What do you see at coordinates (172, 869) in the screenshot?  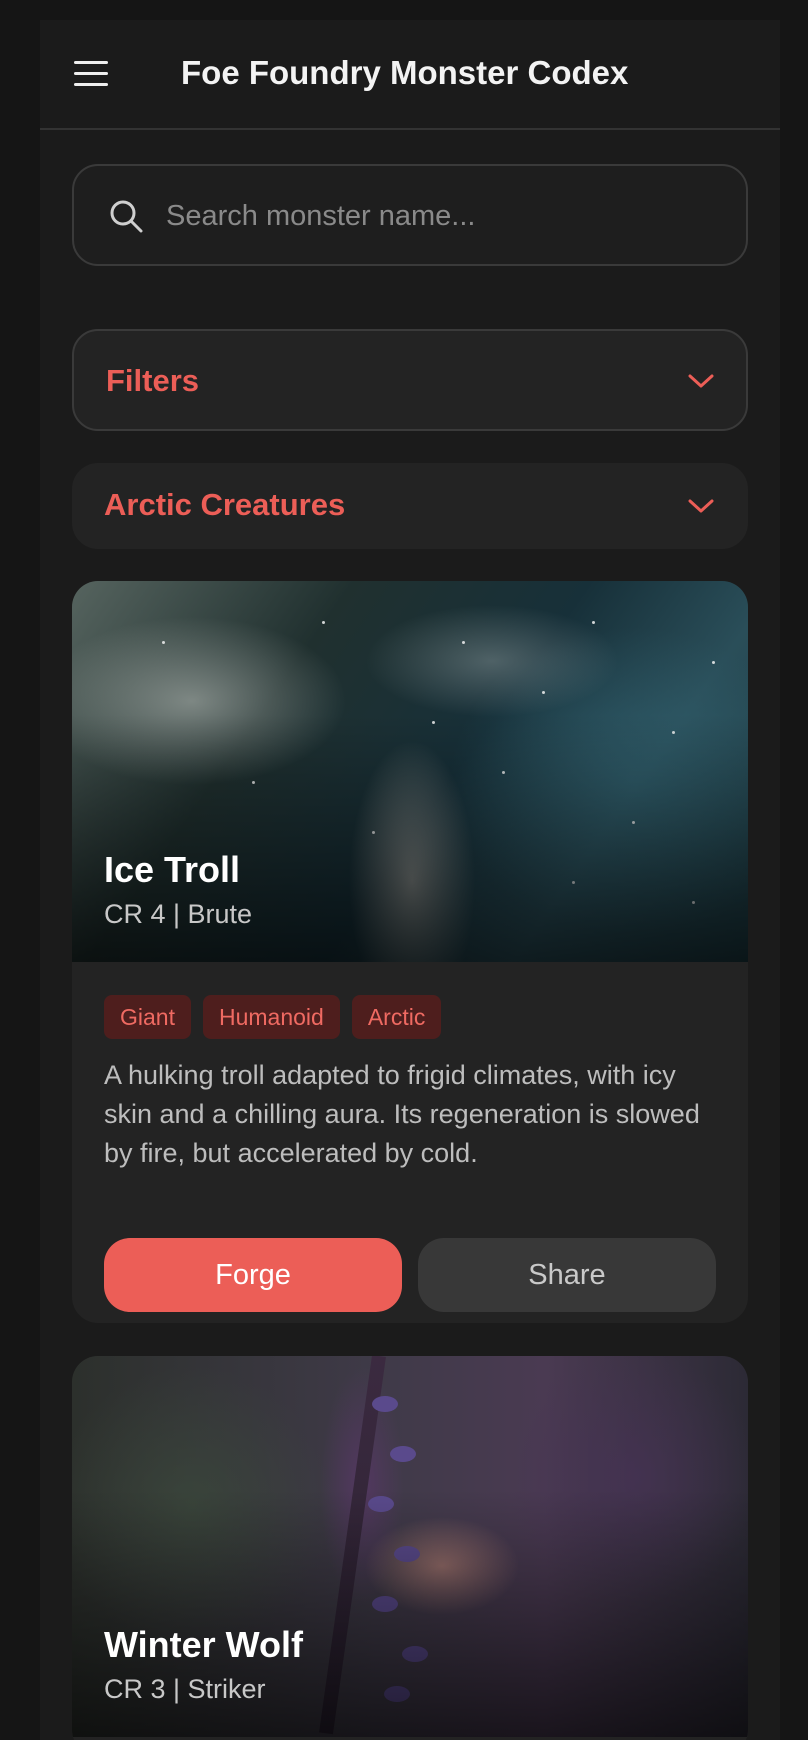 I see `monster-name: Ice Troll` at bounding box center [172, 869].